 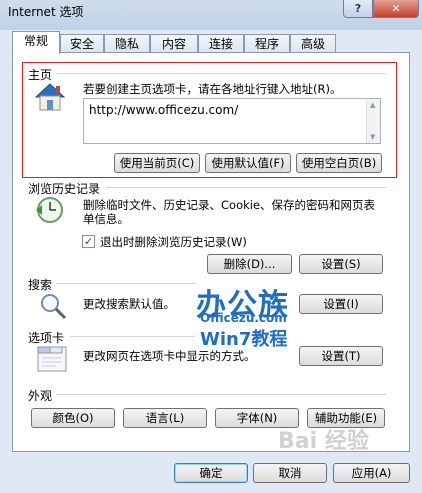 What do you see at coordinates (372, 105) in the screenshot?
I see `scroll-up-icon: ▲` at bounding box center [372, 105].